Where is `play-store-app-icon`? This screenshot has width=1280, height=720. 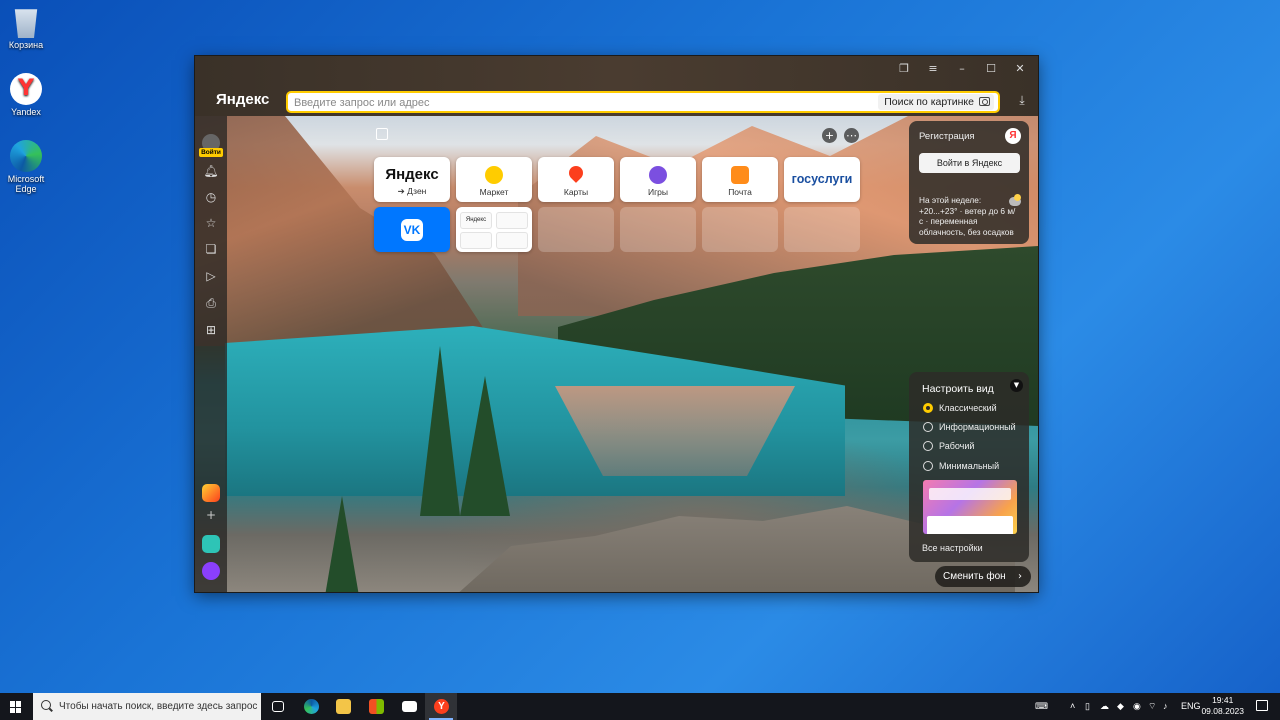 play-store-app-icon is located at coordinates (211, 544).